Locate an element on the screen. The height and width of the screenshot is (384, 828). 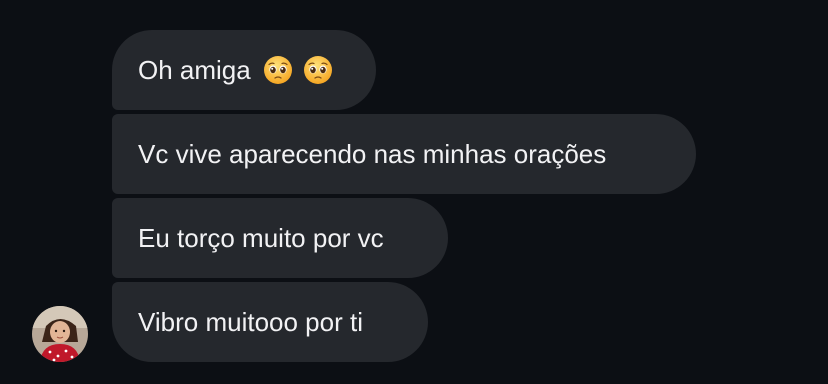
message-bubble: Vc vive aparecendo nas minhas orações is located at coordinates (404, 154).